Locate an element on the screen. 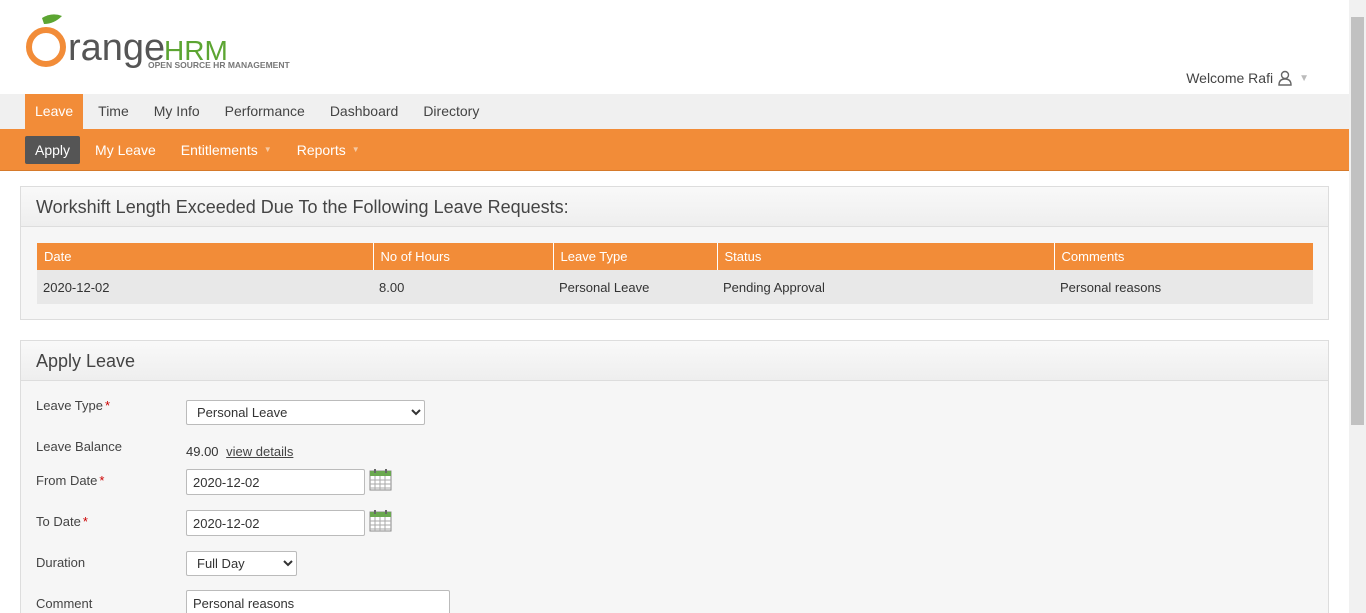 Image resolution: width=1366 pixels, height=613 pixels. logo-leaf is located at coordinates (52, 19).